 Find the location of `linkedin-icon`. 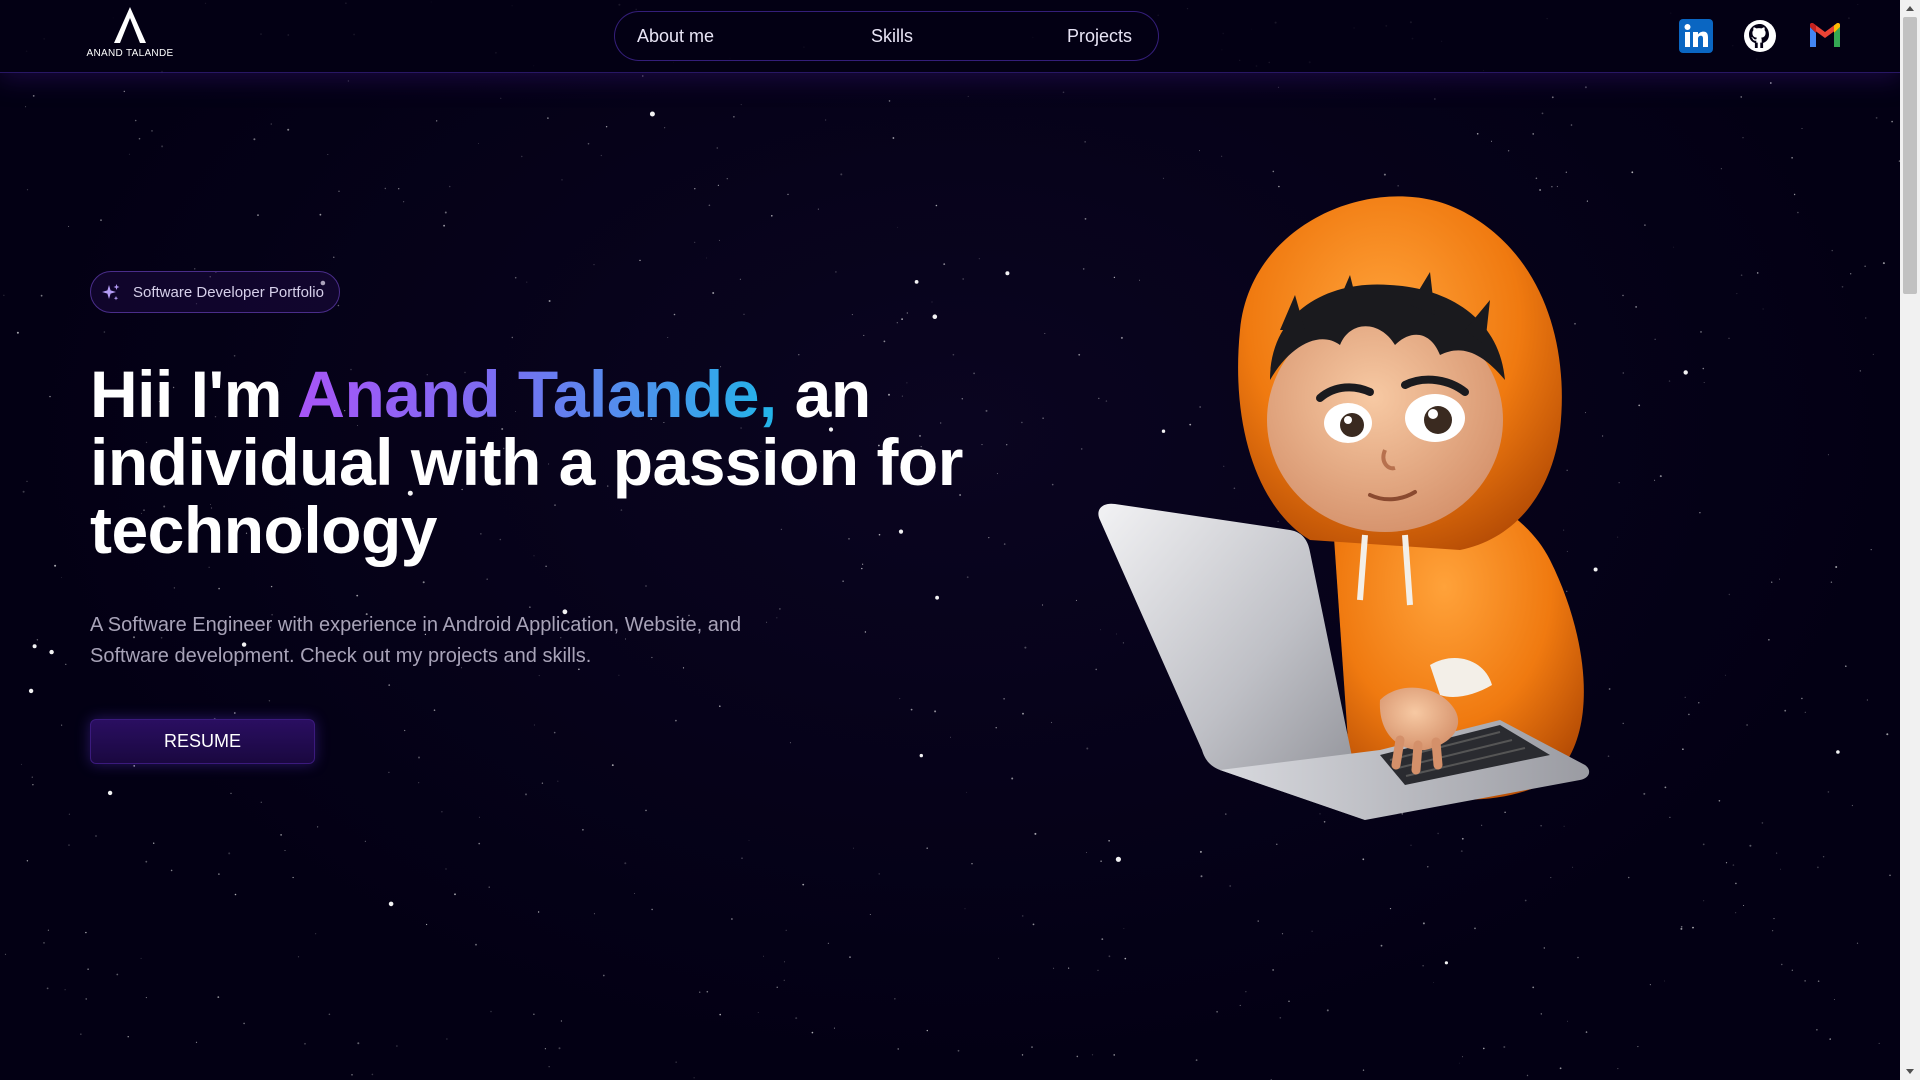

linkedin-icon is located at coordinates (1696, 36).